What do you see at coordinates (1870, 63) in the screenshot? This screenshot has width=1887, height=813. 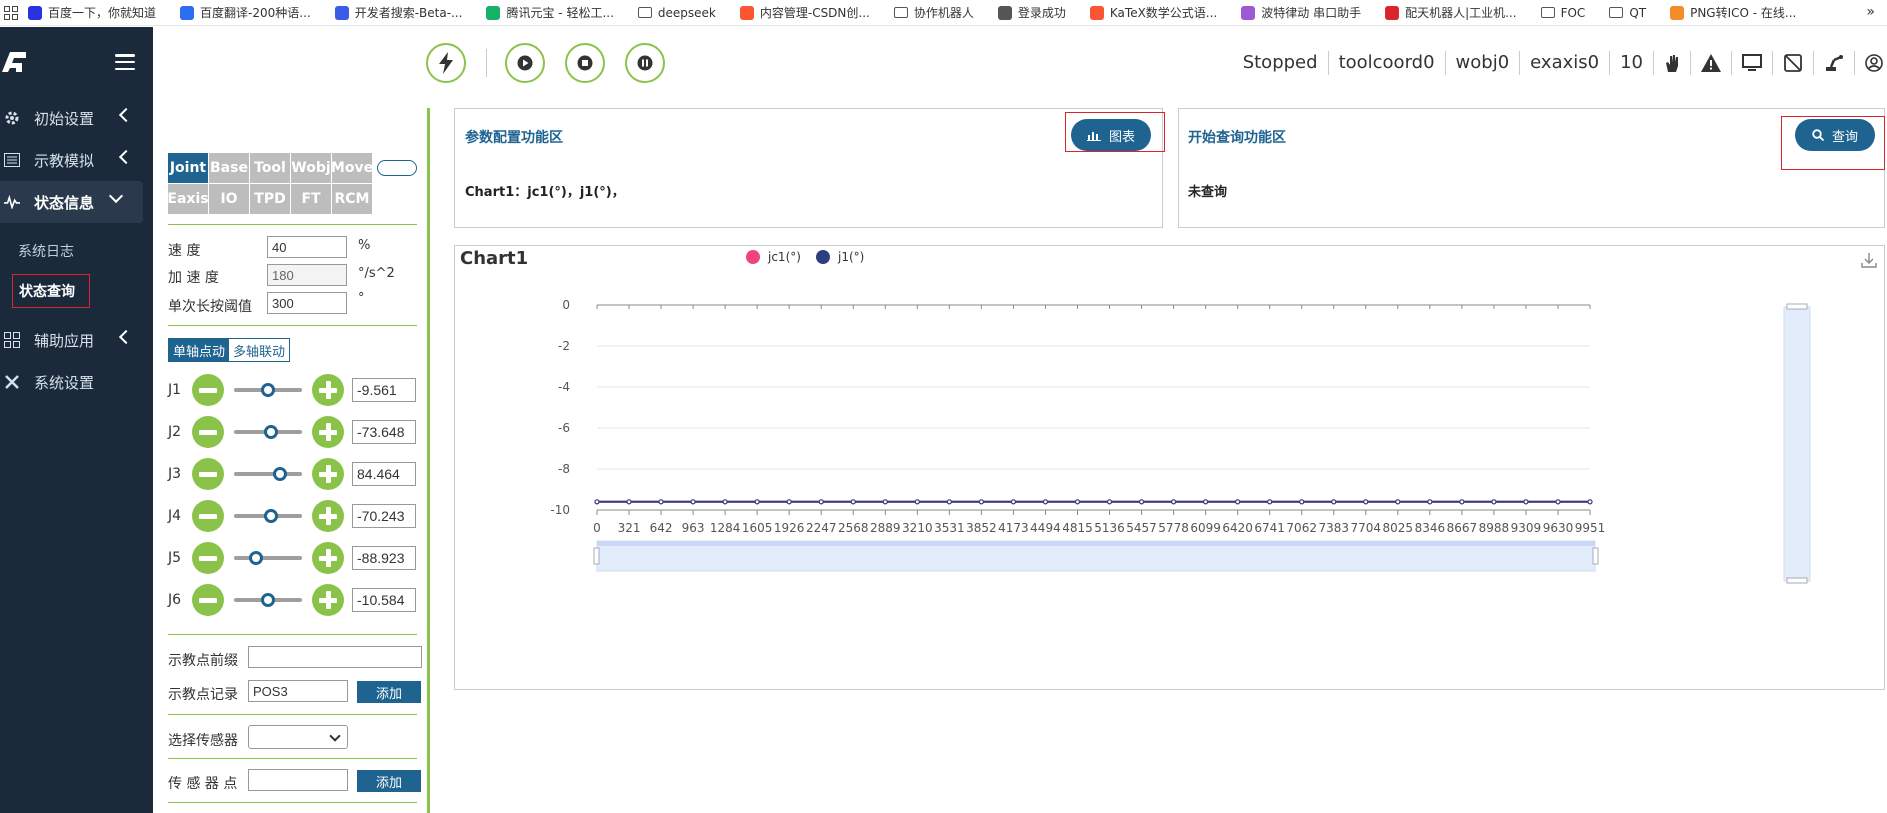 I see `user-icon` at bounding box center [1870, 63].